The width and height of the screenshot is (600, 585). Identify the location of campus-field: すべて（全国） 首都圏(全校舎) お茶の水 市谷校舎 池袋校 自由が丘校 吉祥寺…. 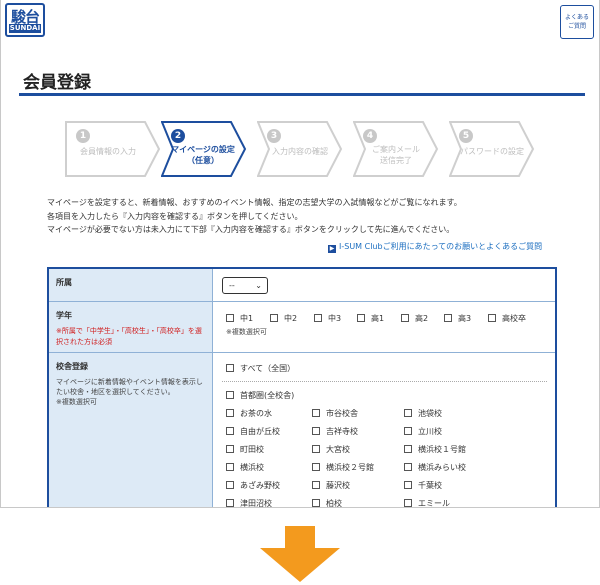
(384, 430).